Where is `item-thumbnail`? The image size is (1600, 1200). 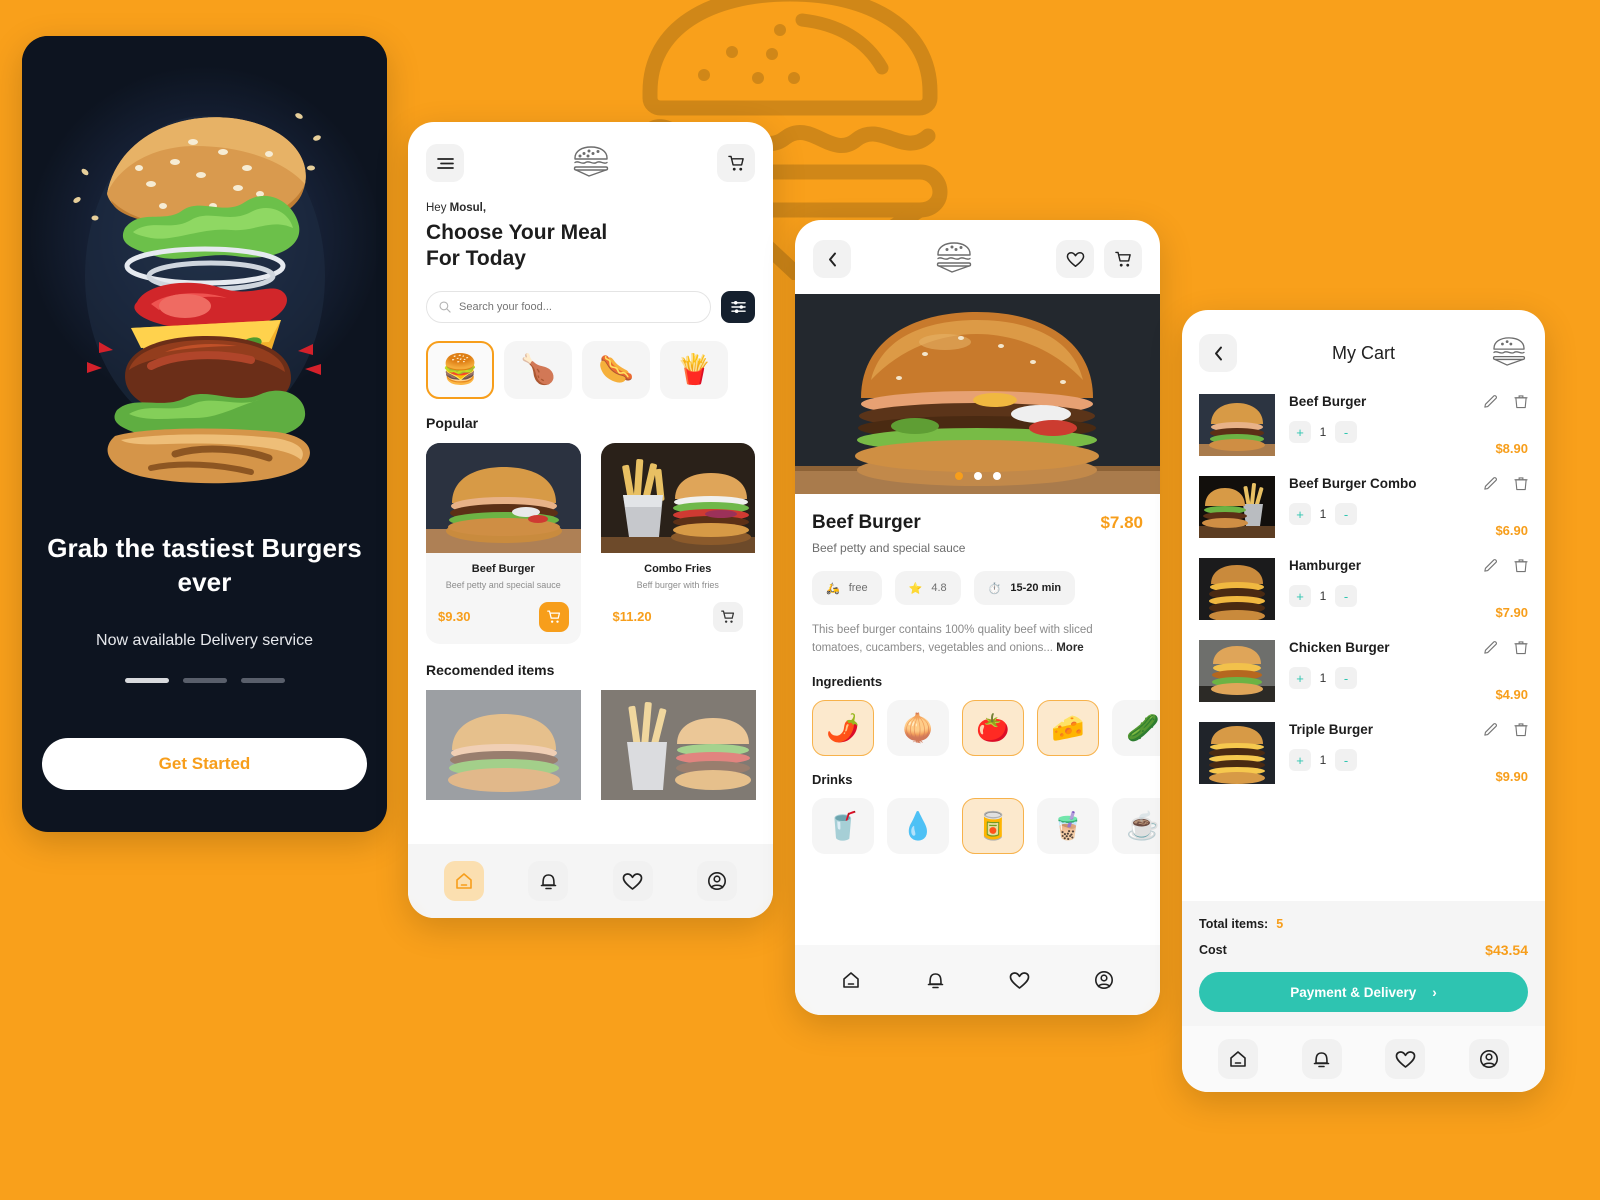 item-thumbnail is located at coordinates (1237, 671).